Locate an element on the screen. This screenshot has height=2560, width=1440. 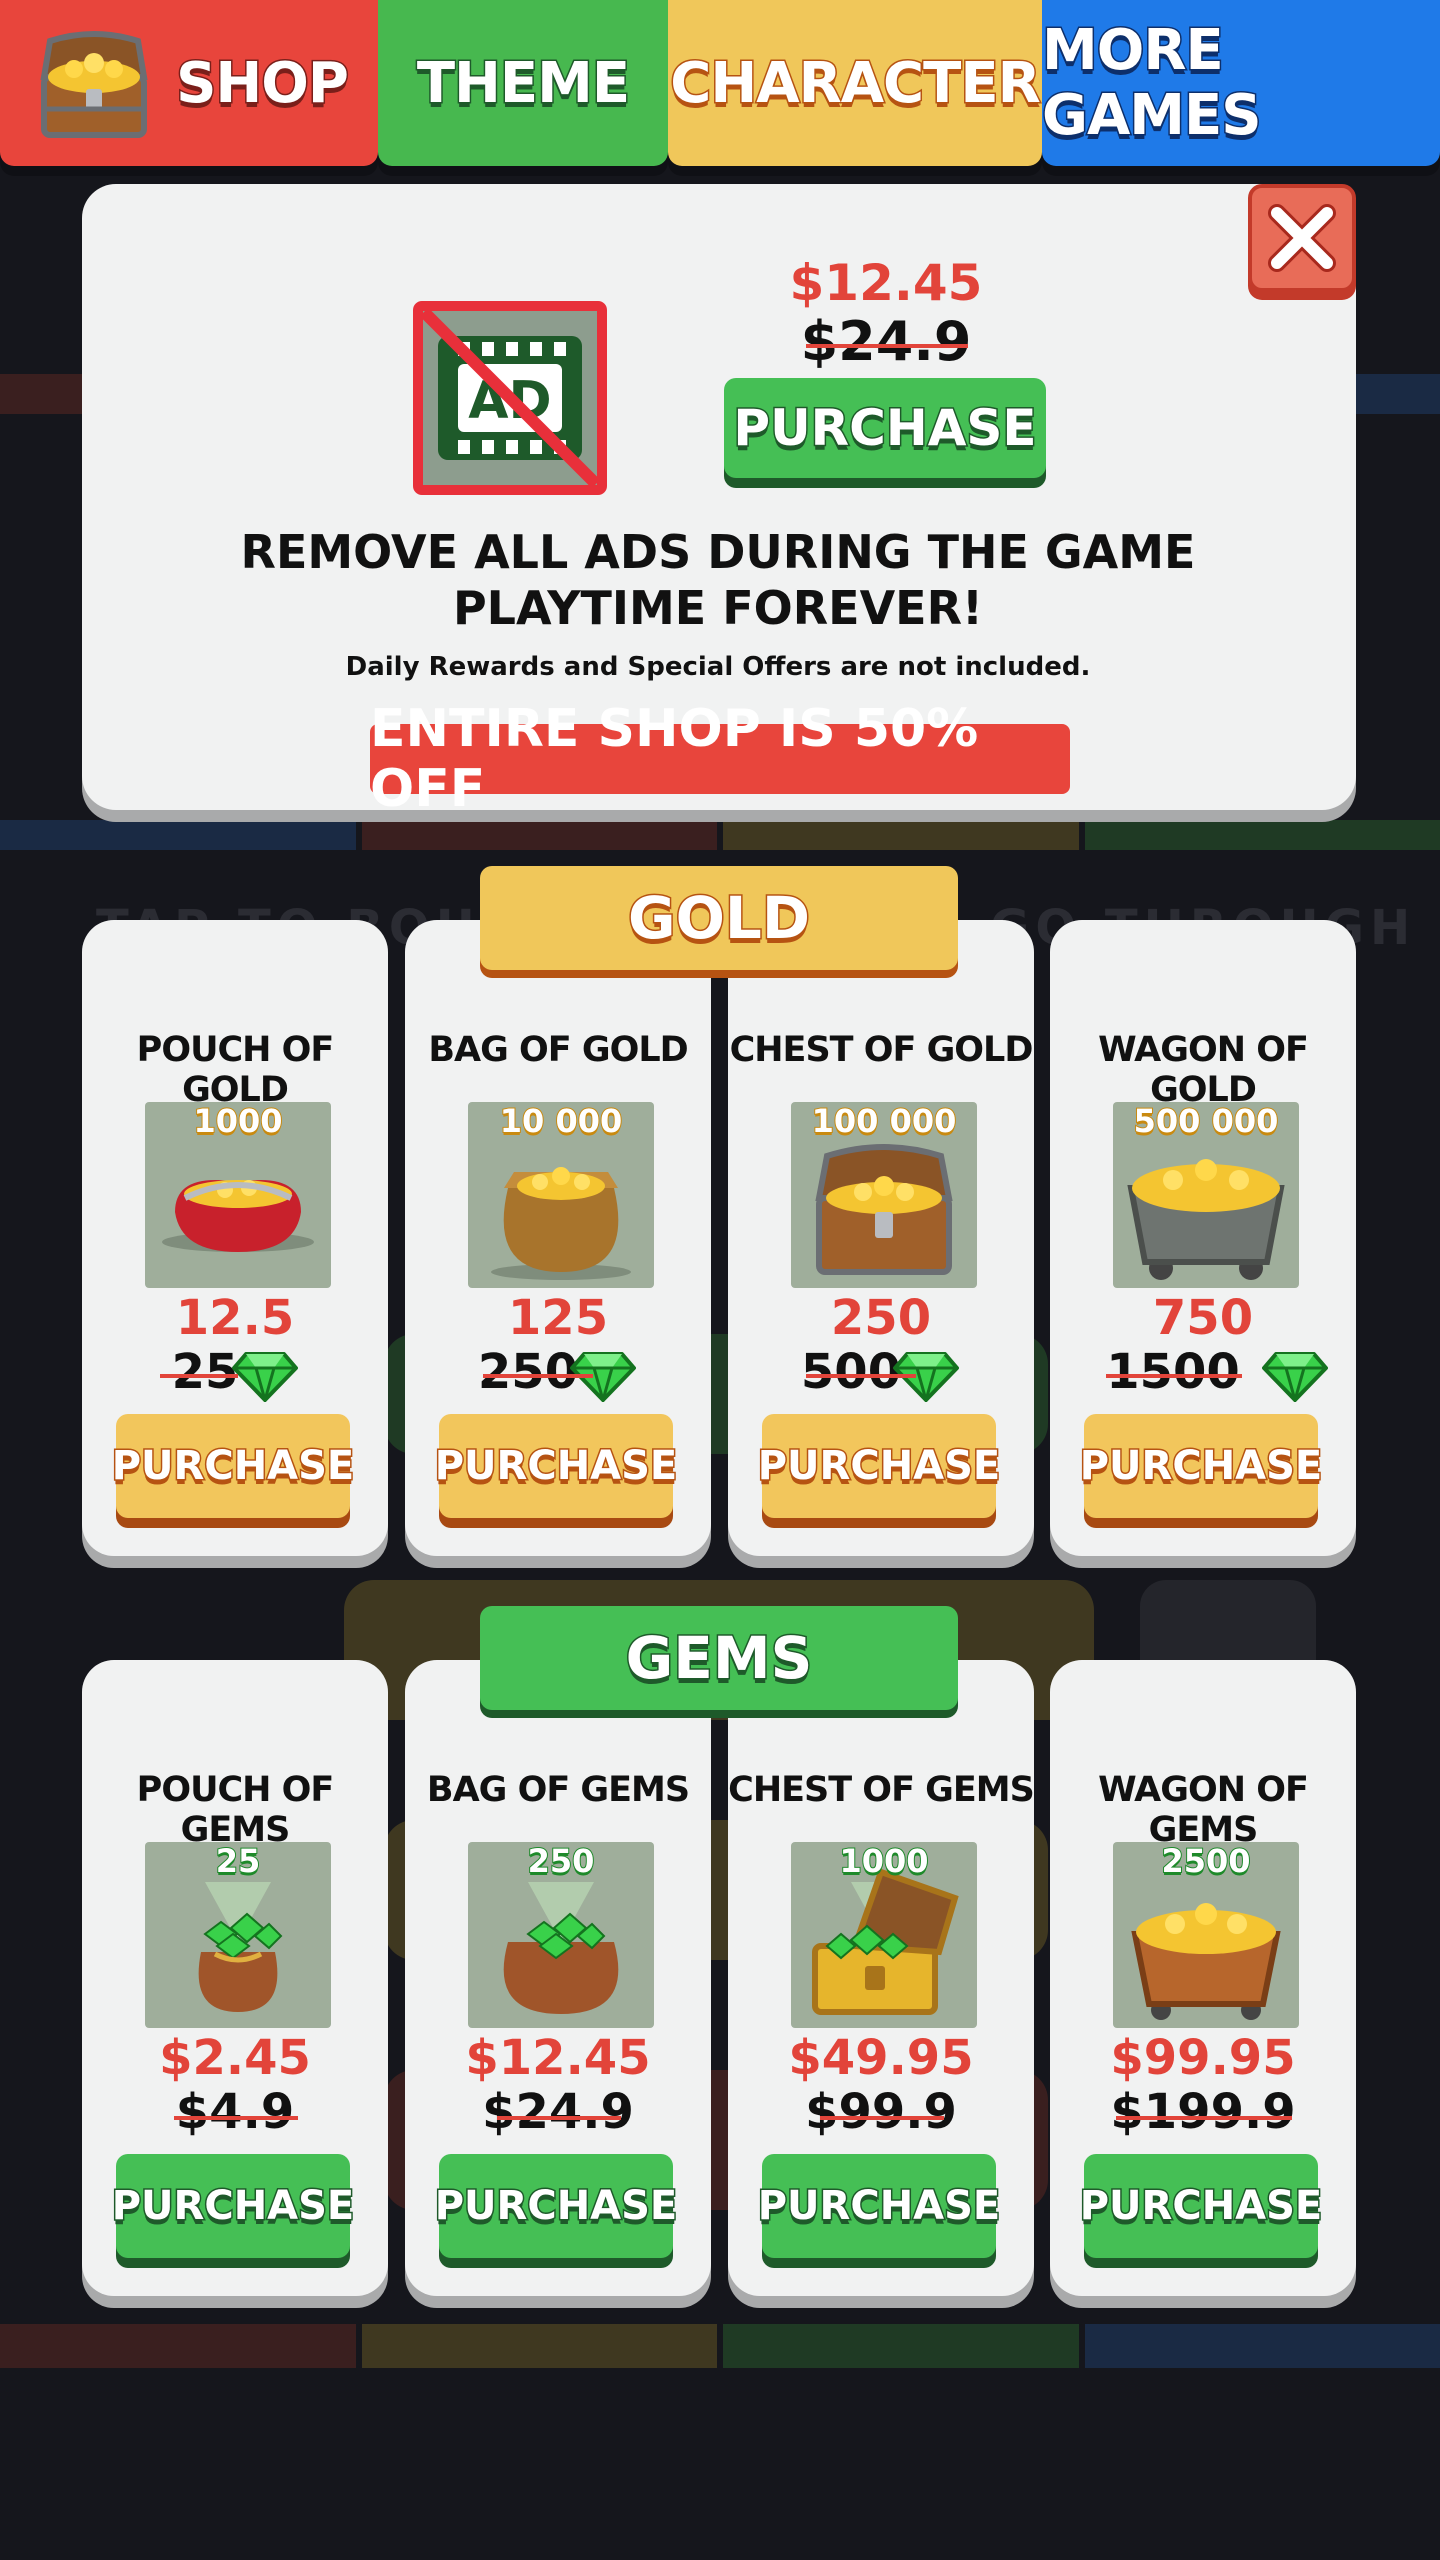
price-old: 250 is located at coordinates (528, 1372).